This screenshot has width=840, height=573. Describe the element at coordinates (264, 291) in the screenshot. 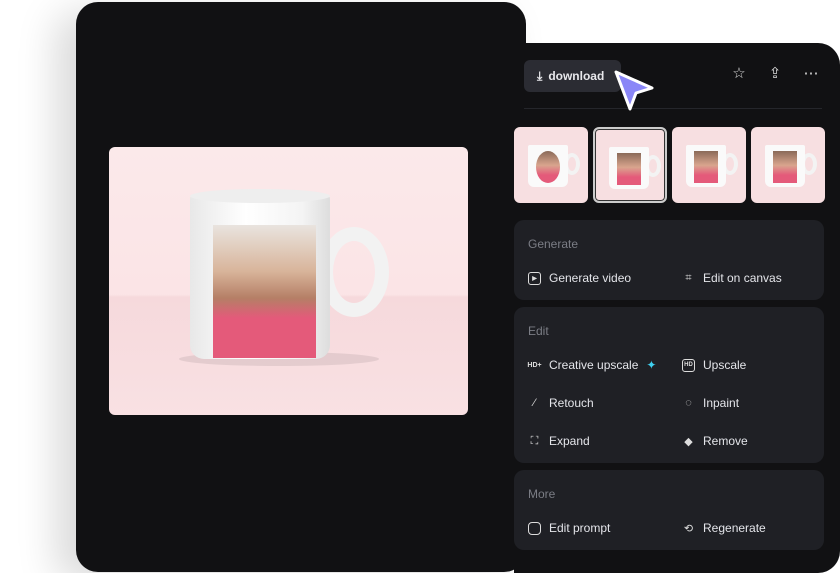

I see `mug-photo-print` at that location.